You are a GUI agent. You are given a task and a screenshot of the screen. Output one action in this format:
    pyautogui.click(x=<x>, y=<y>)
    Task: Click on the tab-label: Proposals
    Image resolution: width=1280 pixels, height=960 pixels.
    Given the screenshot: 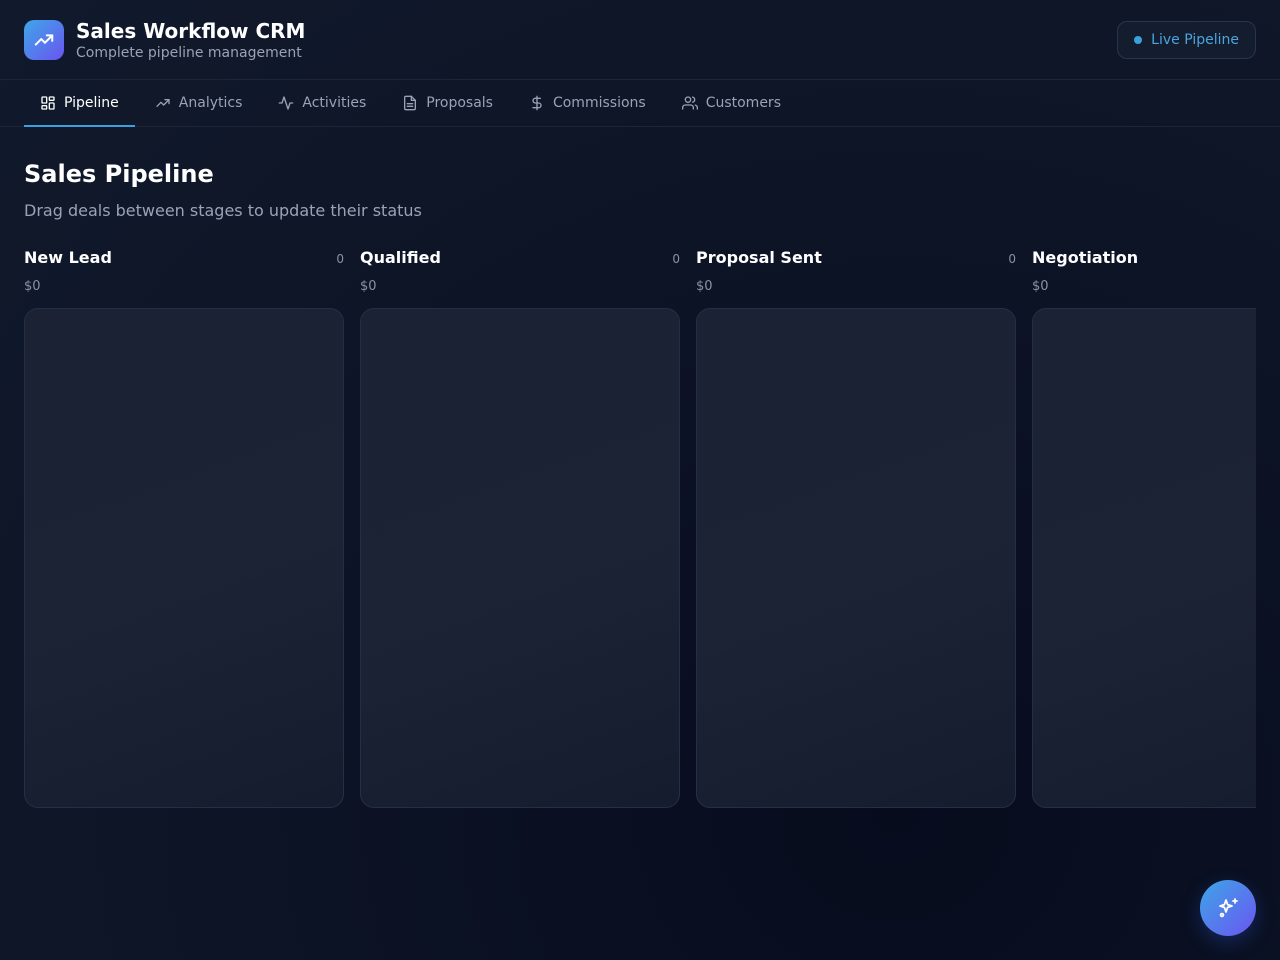 What is the action you would take?
    pyautogui.click(x=459, y=103)
    